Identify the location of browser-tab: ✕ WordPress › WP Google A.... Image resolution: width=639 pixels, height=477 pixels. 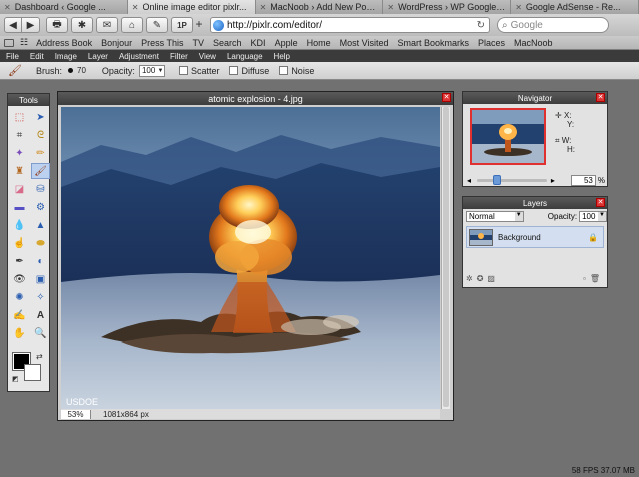
(447, 7).